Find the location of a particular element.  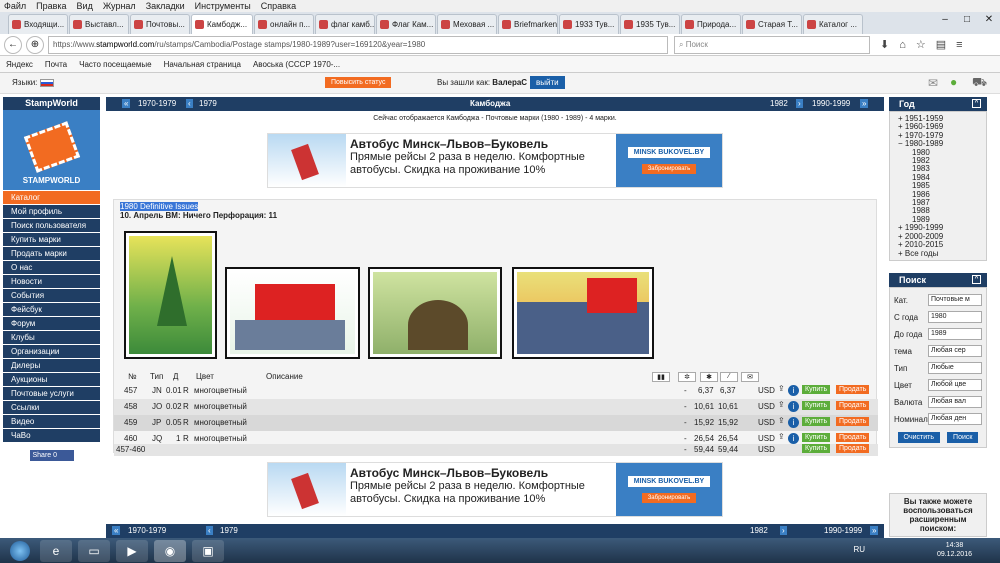

sidebar-item-events: События is located at coordinates (51, 295).